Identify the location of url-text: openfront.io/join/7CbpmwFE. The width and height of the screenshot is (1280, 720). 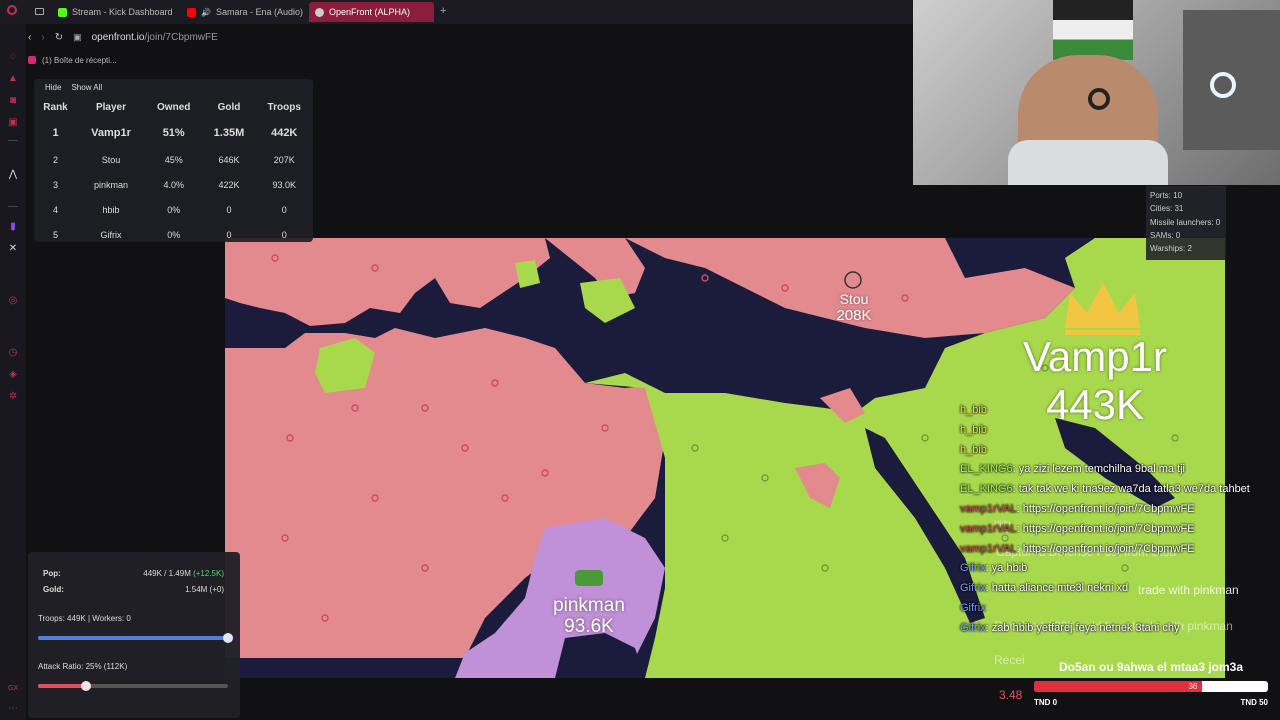
(155, 37).